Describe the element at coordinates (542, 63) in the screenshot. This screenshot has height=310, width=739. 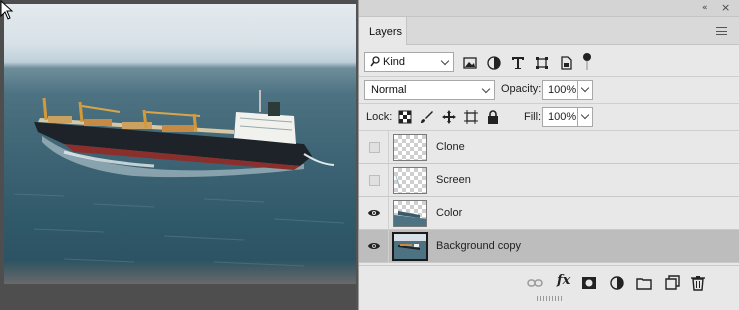
I see `shape-filter-icon` at that location.